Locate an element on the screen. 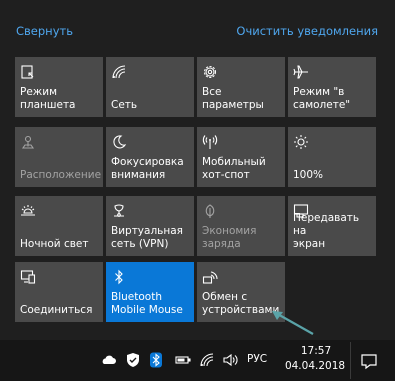 Image resolution: width=395 pixels, height=381 pixels. tile-mobile-hotspot: Мобильный хот-спот is located at coordinates (241, 157).